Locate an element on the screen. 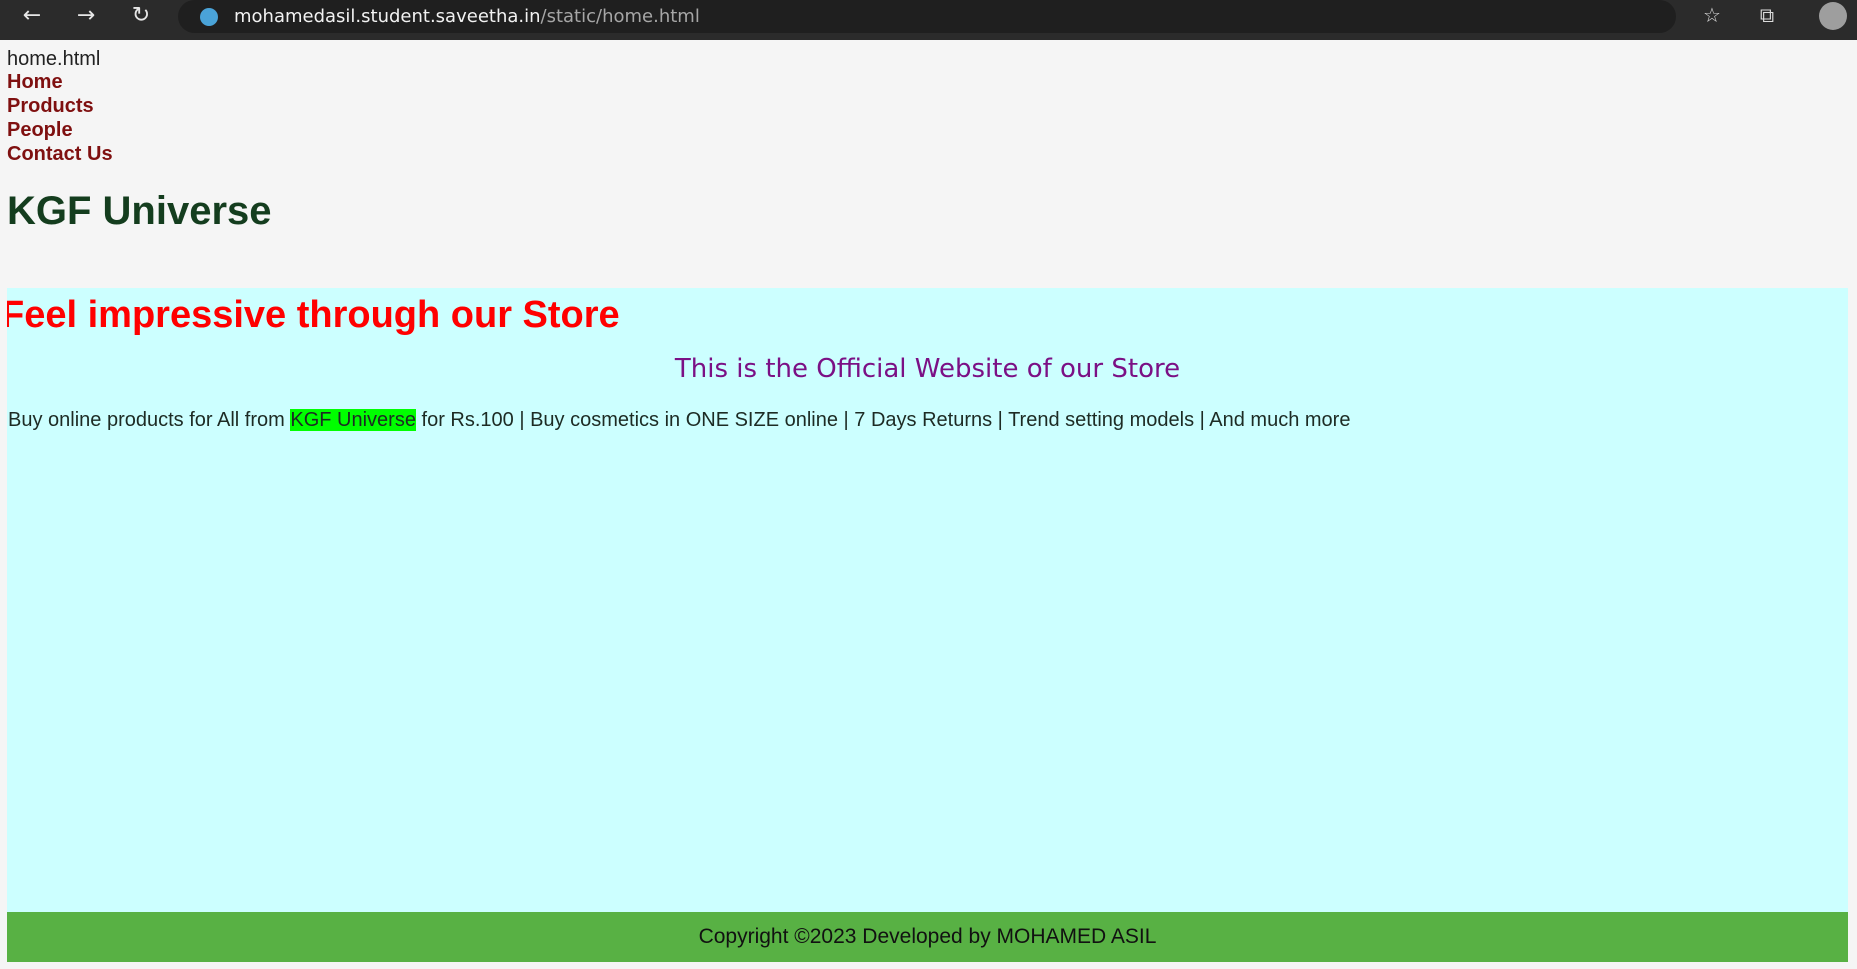  nav-link-contact-us: Contact Us is located at coordinates (60, 154).